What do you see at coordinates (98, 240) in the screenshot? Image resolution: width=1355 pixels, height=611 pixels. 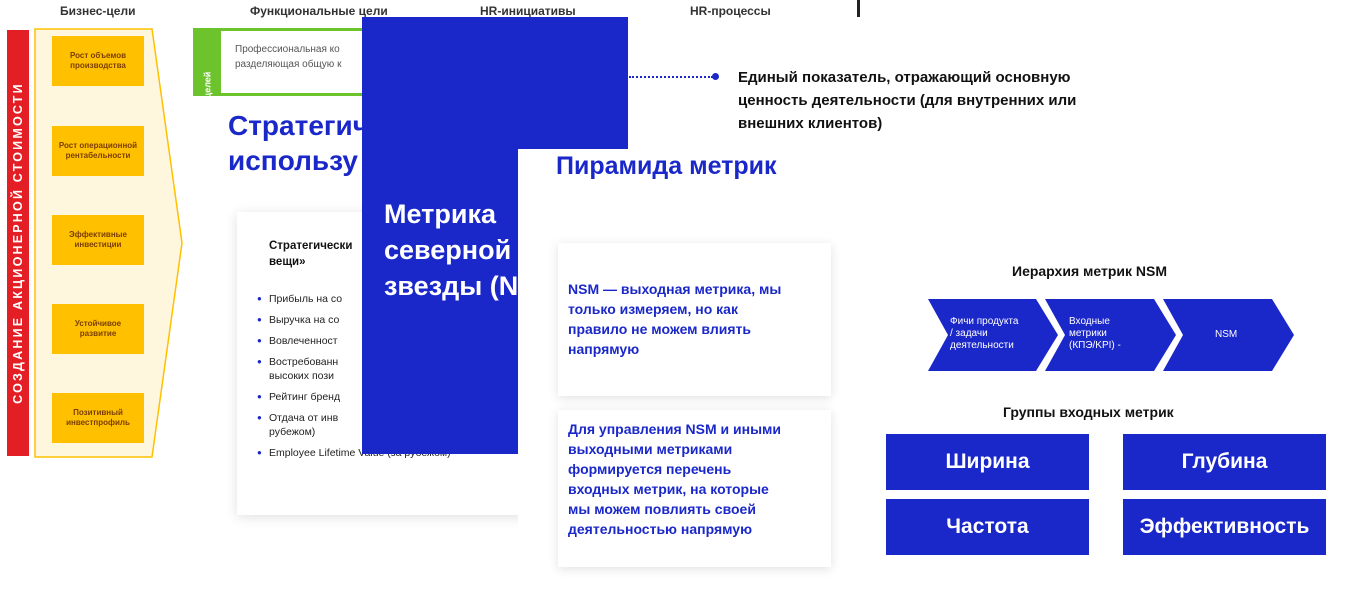 I see `business-goal-box: Эффективные инвестиции` at bounding box center [98, 240].